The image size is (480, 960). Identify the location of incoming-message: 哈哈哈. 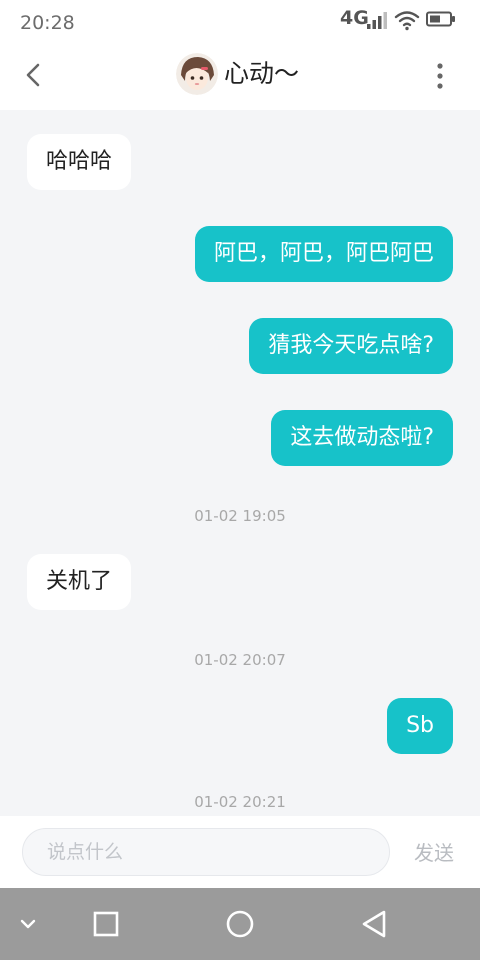
(79, 162).